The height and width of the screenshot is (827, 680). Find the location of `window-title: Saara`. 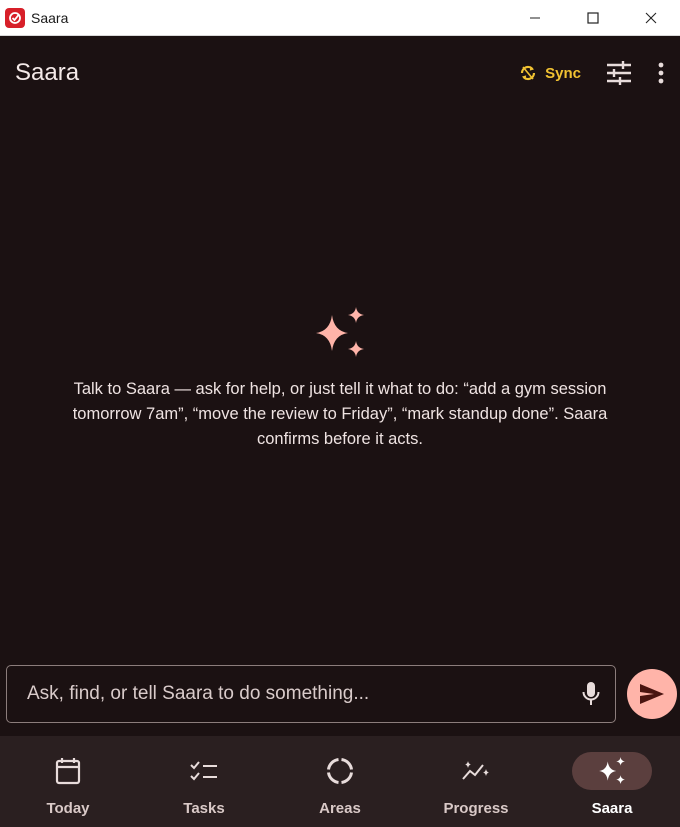

window-title: Saara is located at coordinates (50, 17).